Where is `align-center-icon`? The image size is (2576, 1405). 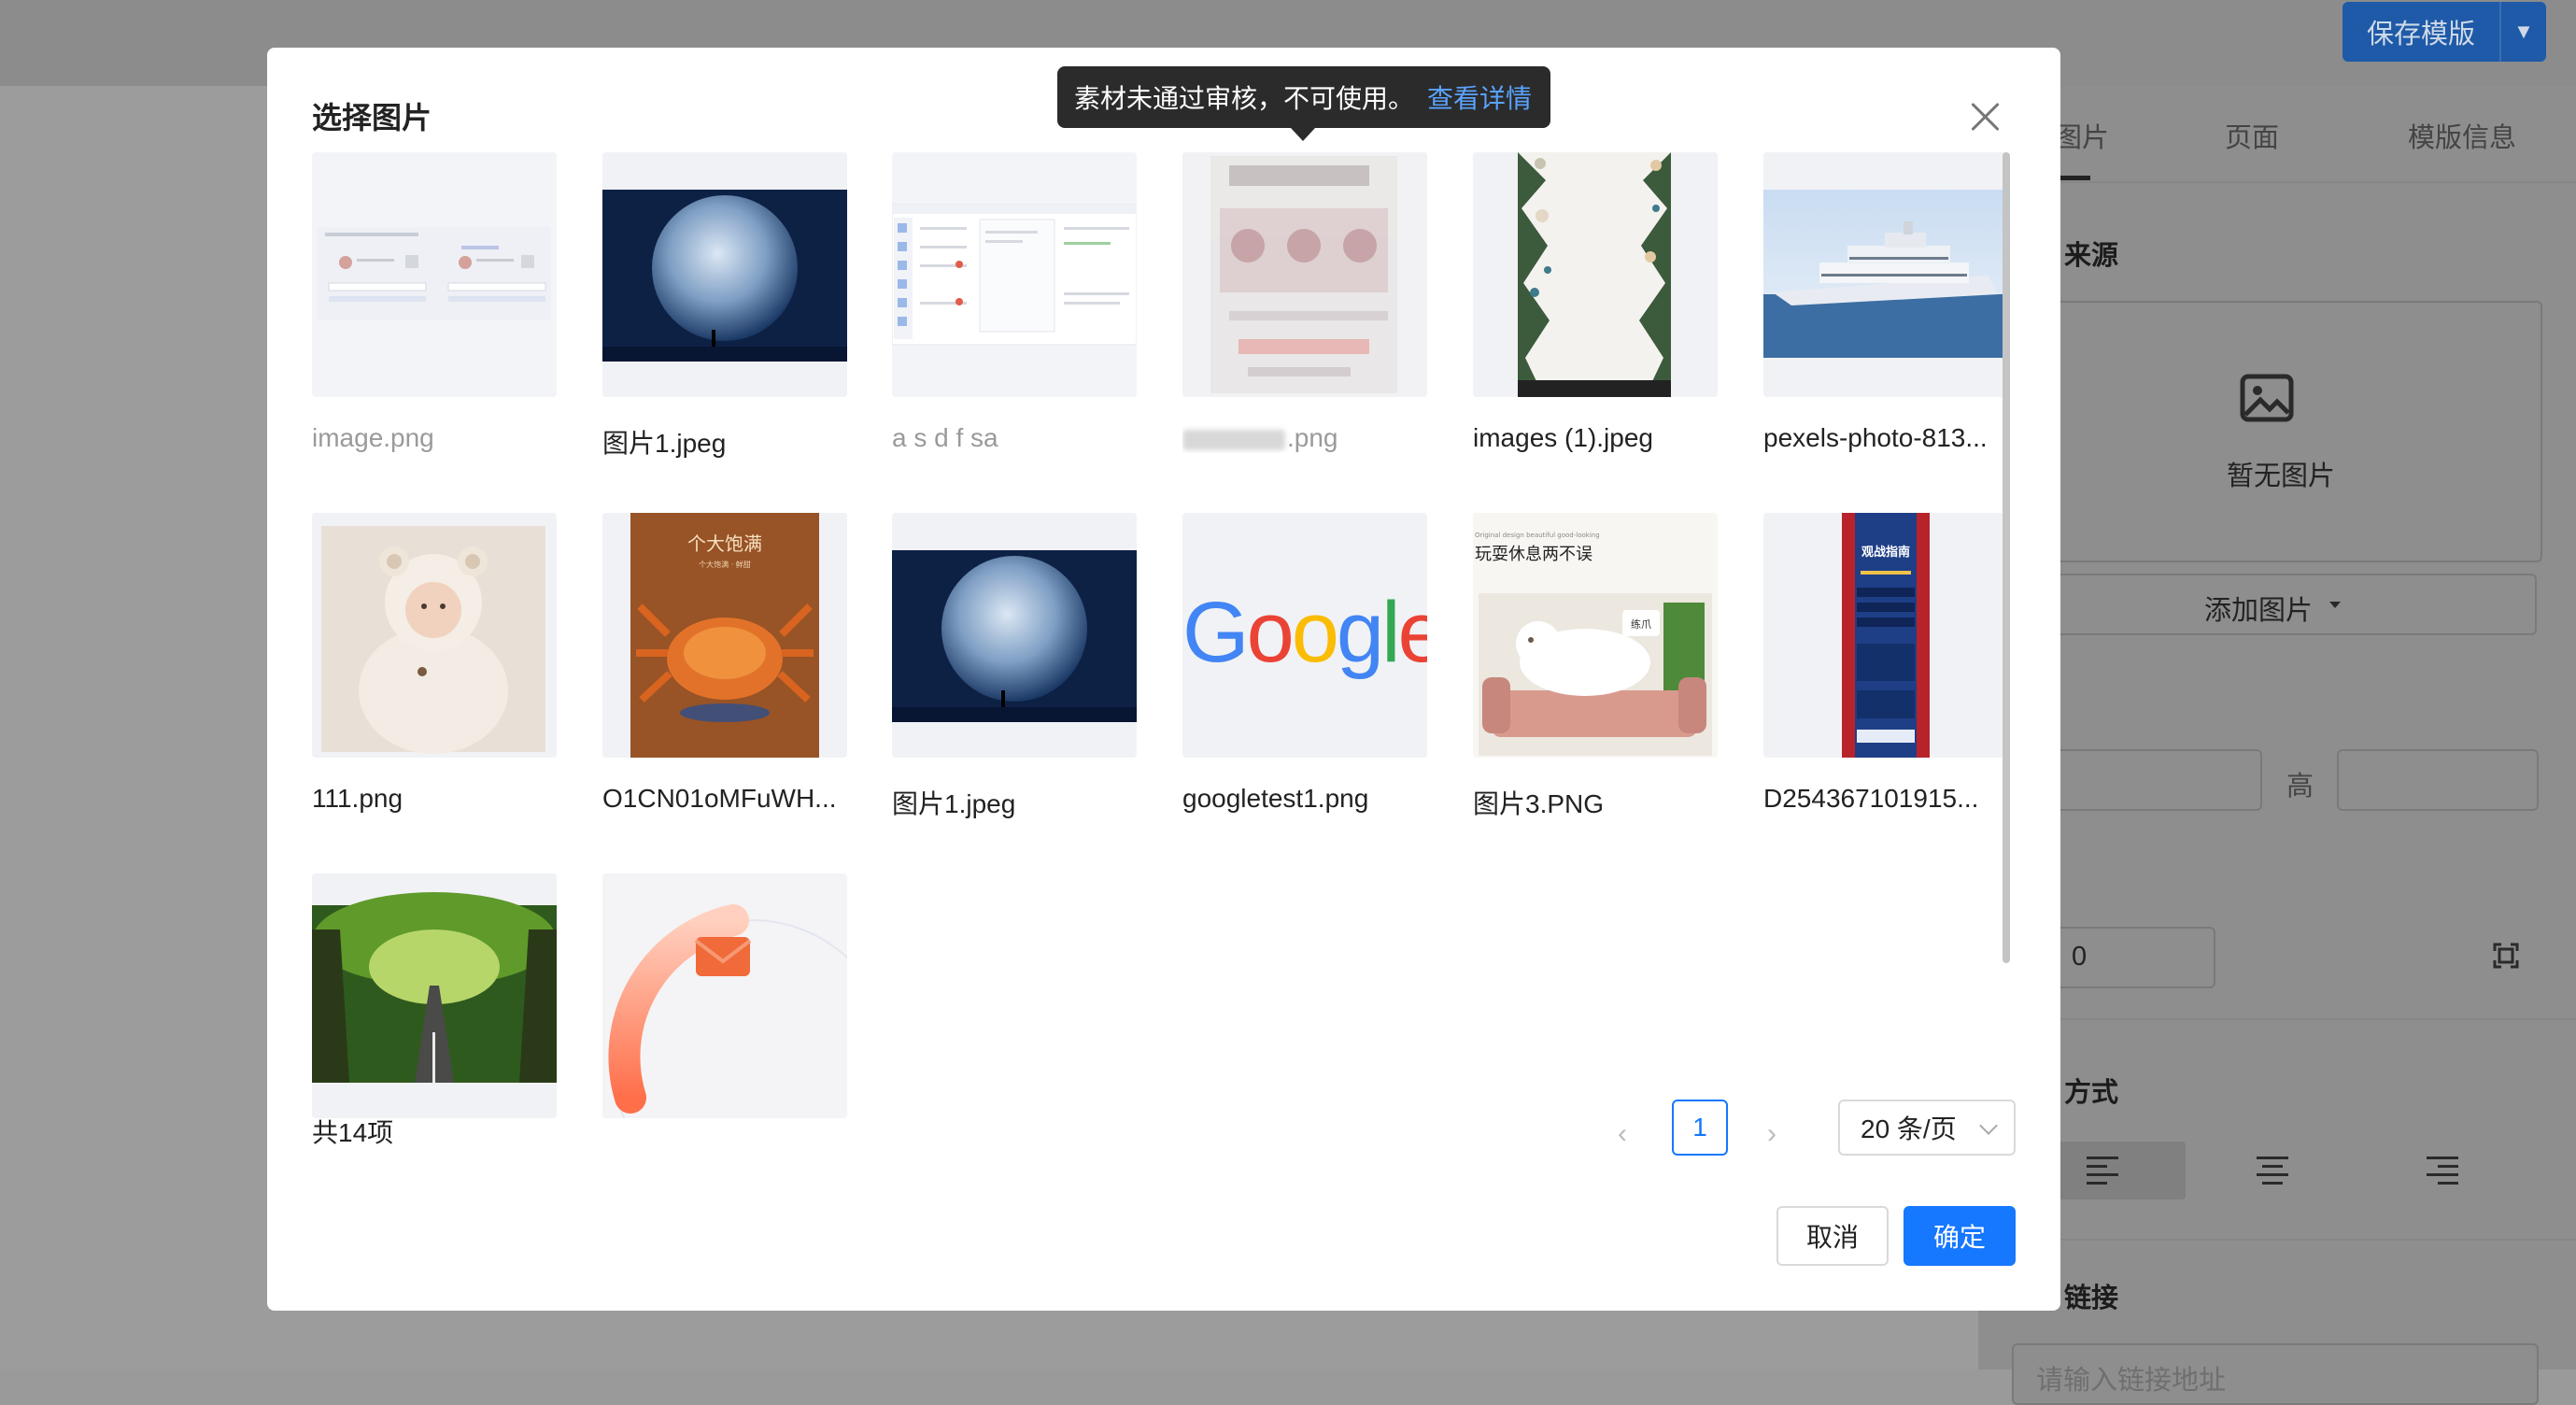
align-center-icon is located at coordinates (2272, 1171).